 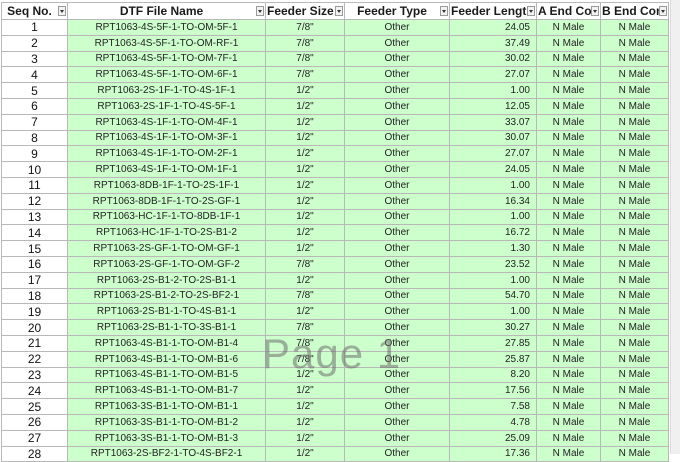 I want to click on dtf-file-name-cell: RPT1063-4S-B1-1-TO-OM-B1-5, so click(x=166, y=375).